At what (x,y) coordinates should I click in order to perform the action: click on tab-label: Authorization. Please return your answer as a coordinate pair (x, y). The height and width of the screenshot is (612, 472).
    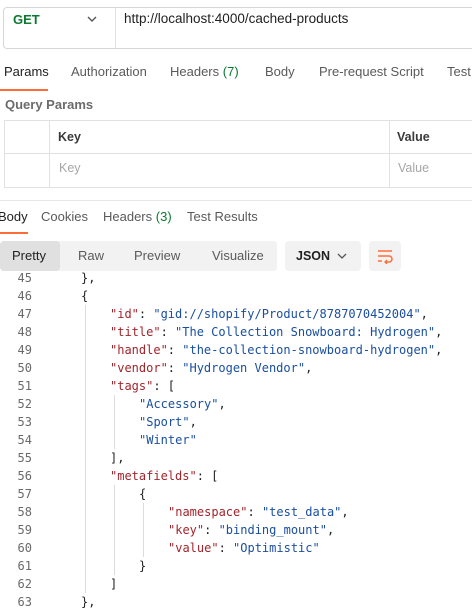
    Looking at the image, I should click on (109, 71).